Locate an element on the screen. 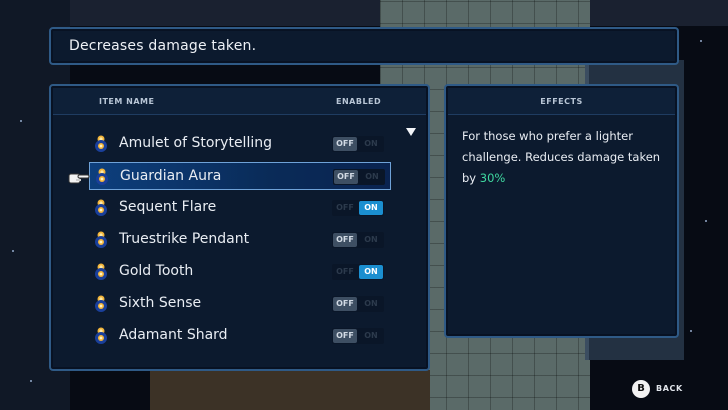 This screenshot has height=410, width=728. item-label: Gold Tooth is located at coordinates (156, 271).